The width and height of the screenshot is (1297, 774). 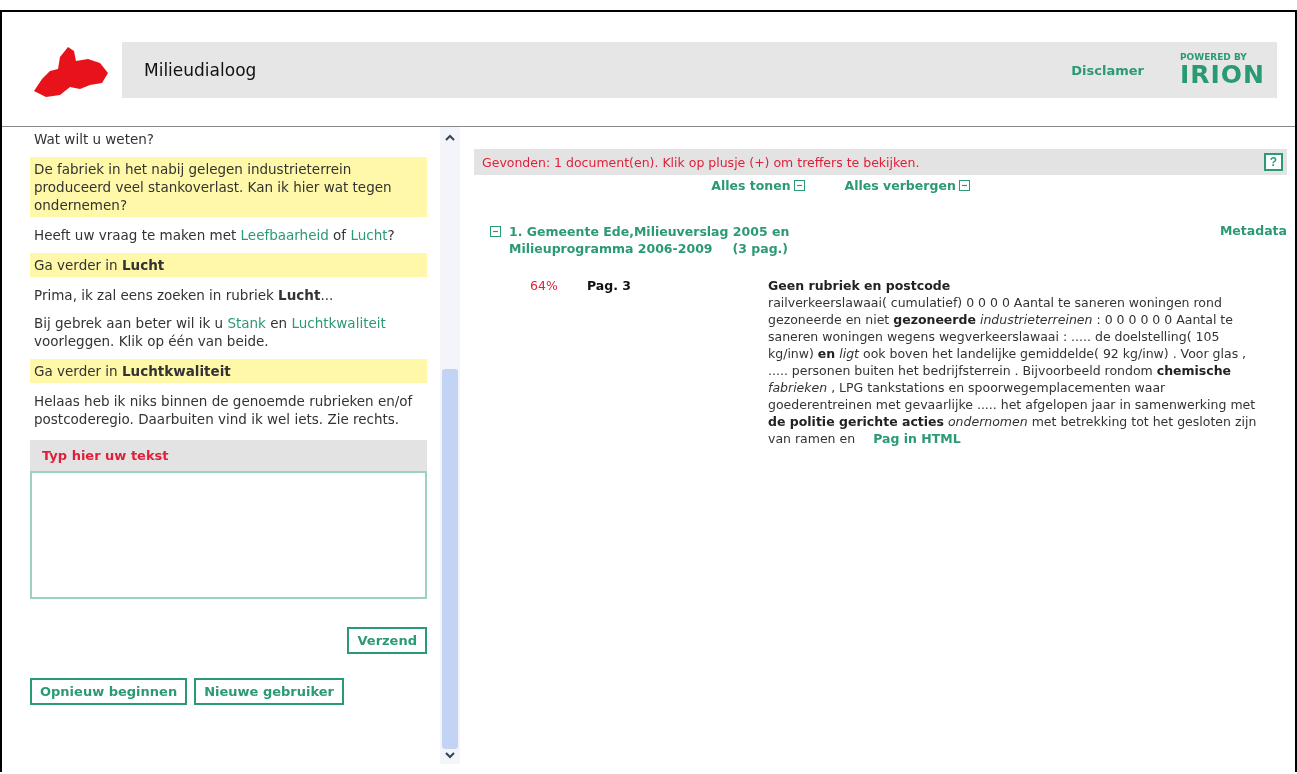 What do you see at coordinates (1273, 162) in the screenshot?
I see `help-button: ?` at bounding box center [1273, 162].